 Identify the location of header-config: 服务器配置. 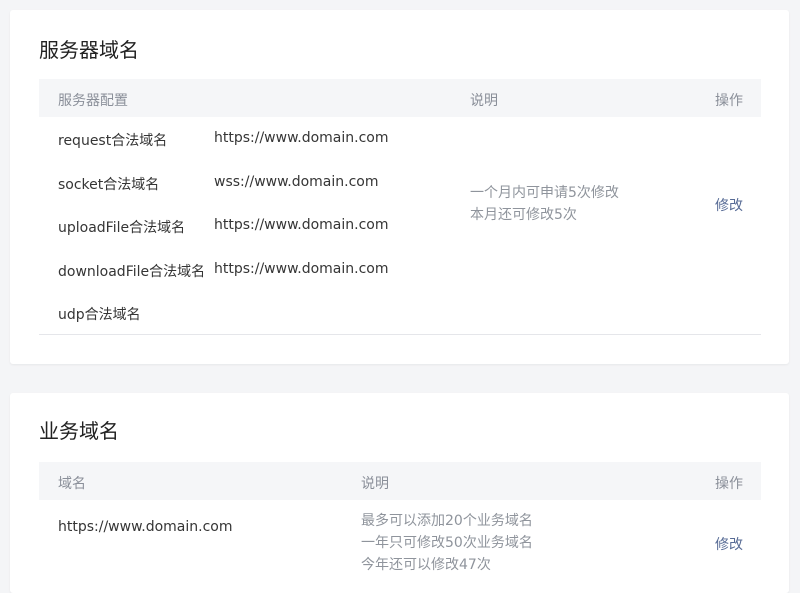
(93, 101).